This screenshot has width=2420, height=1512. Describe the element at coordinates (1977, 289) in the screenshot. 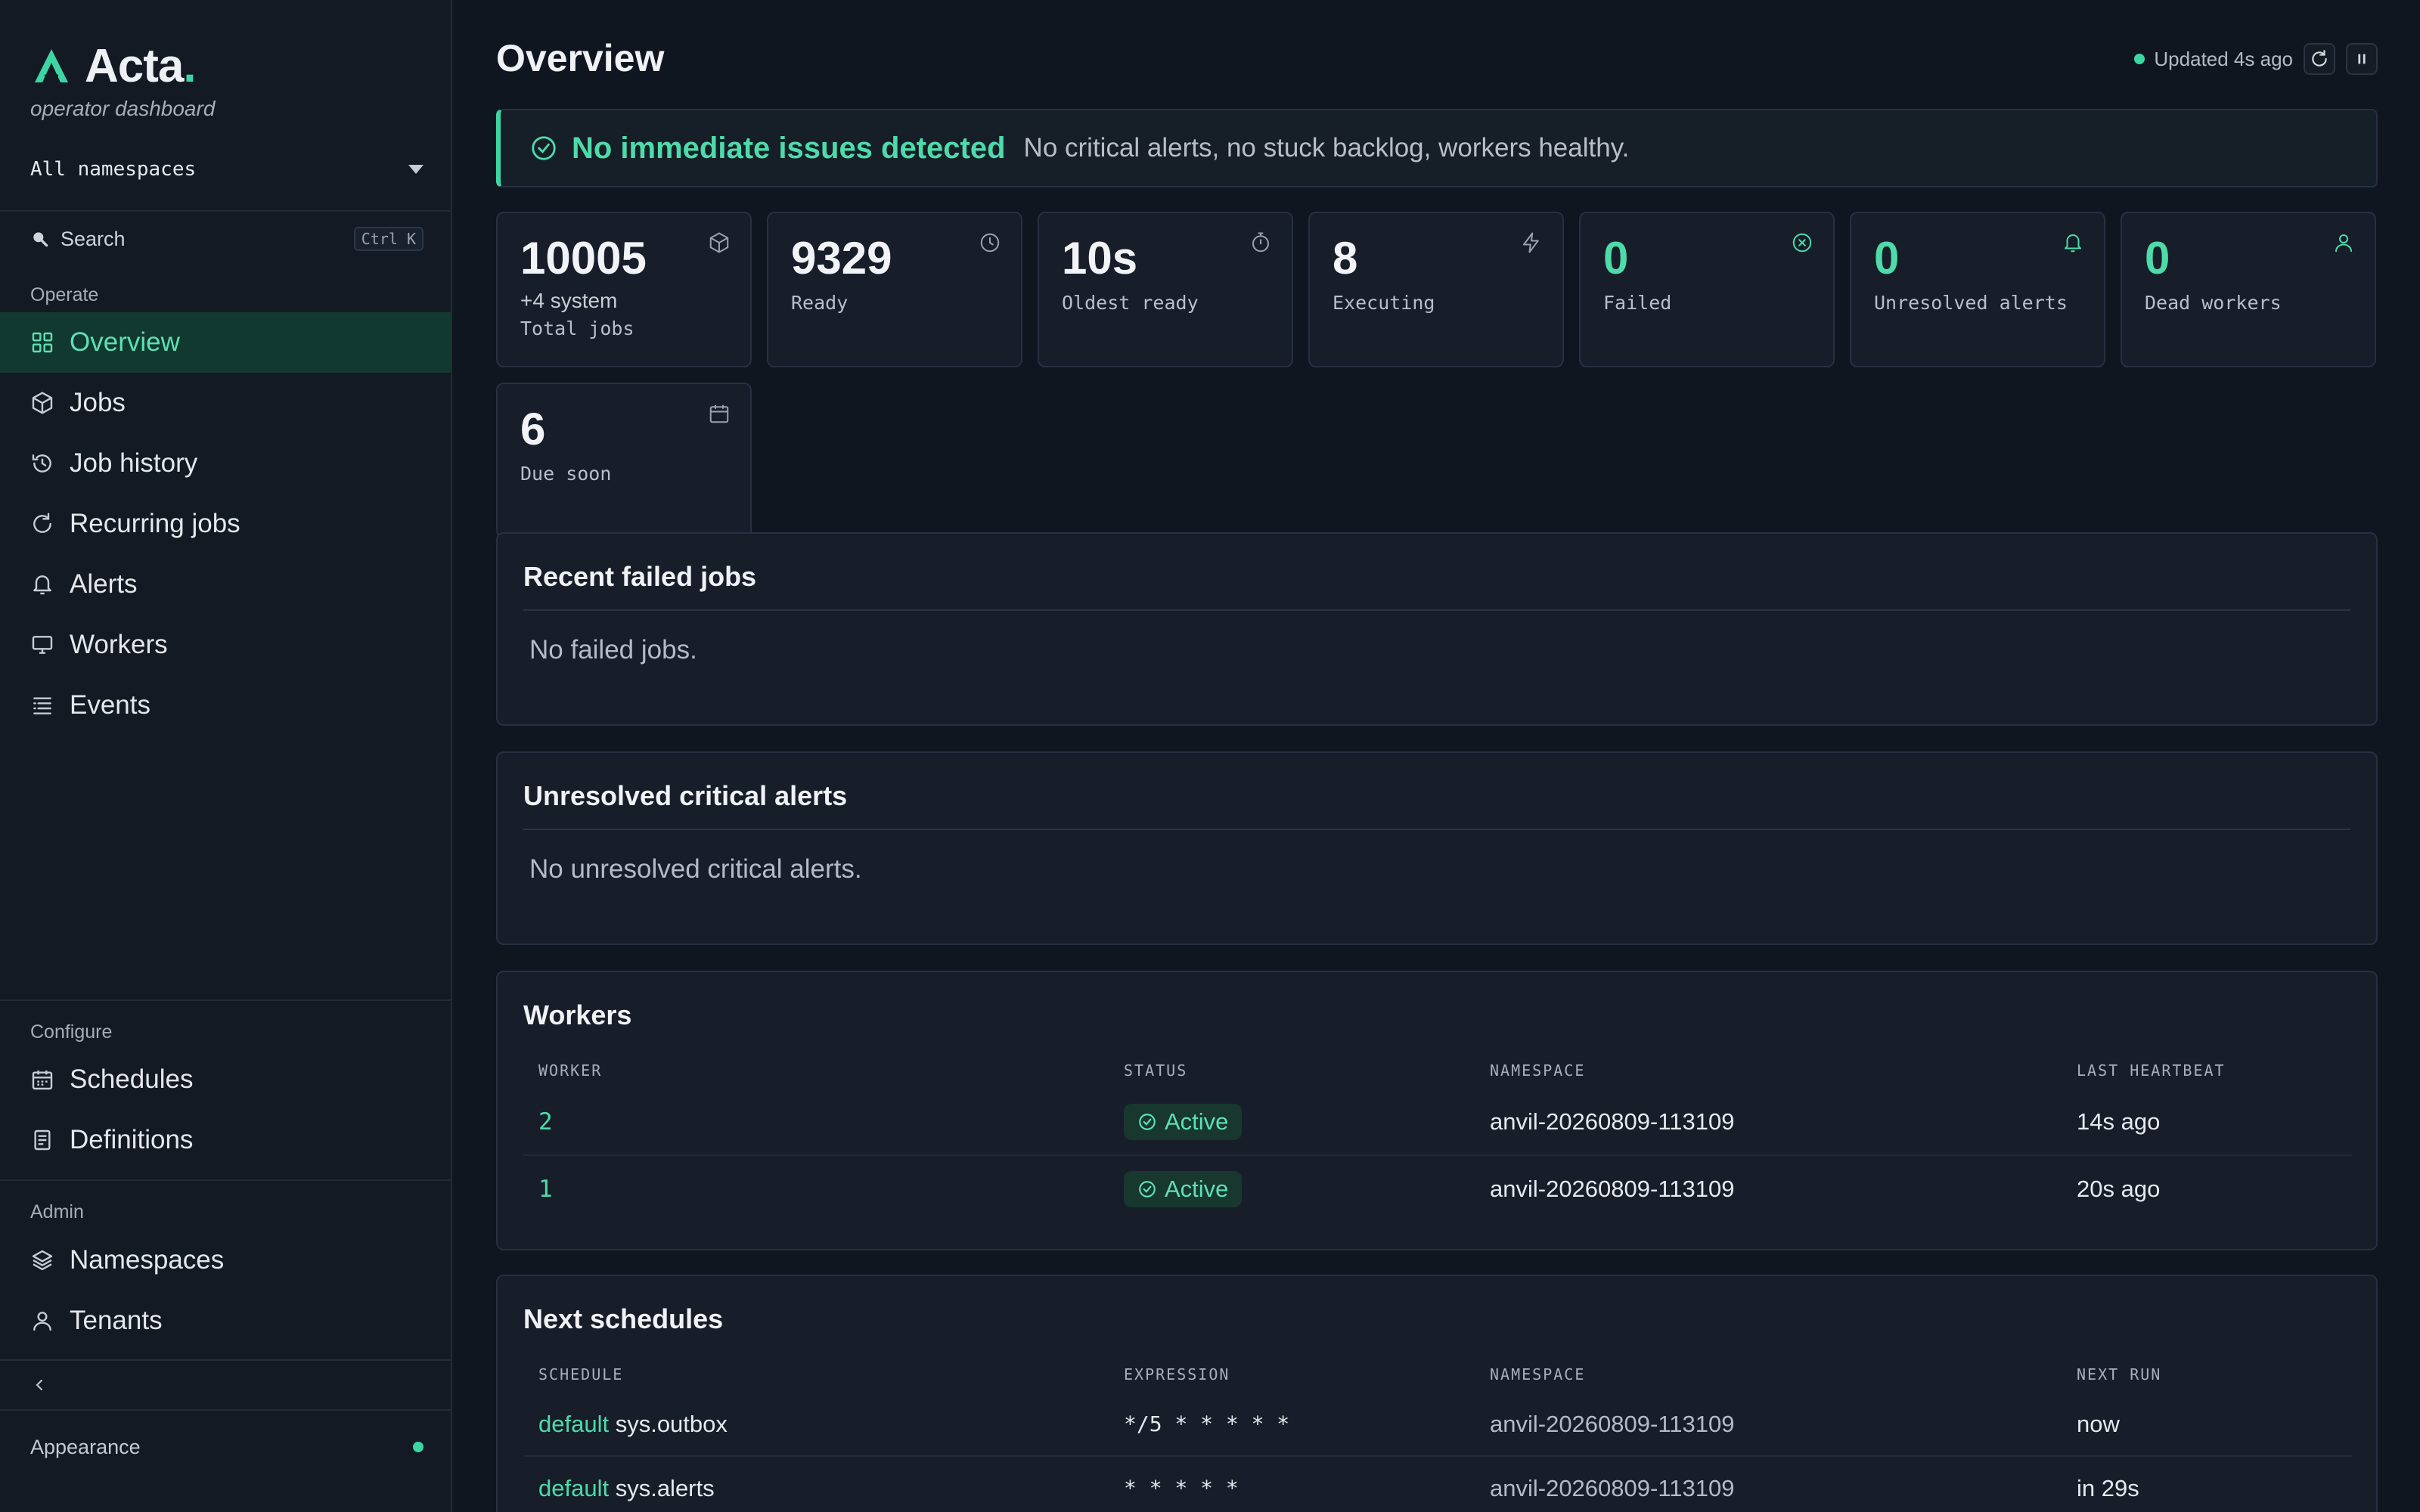

I see `stat-card-unresolved-alerts: 0 Unresolved alerts` at that location.